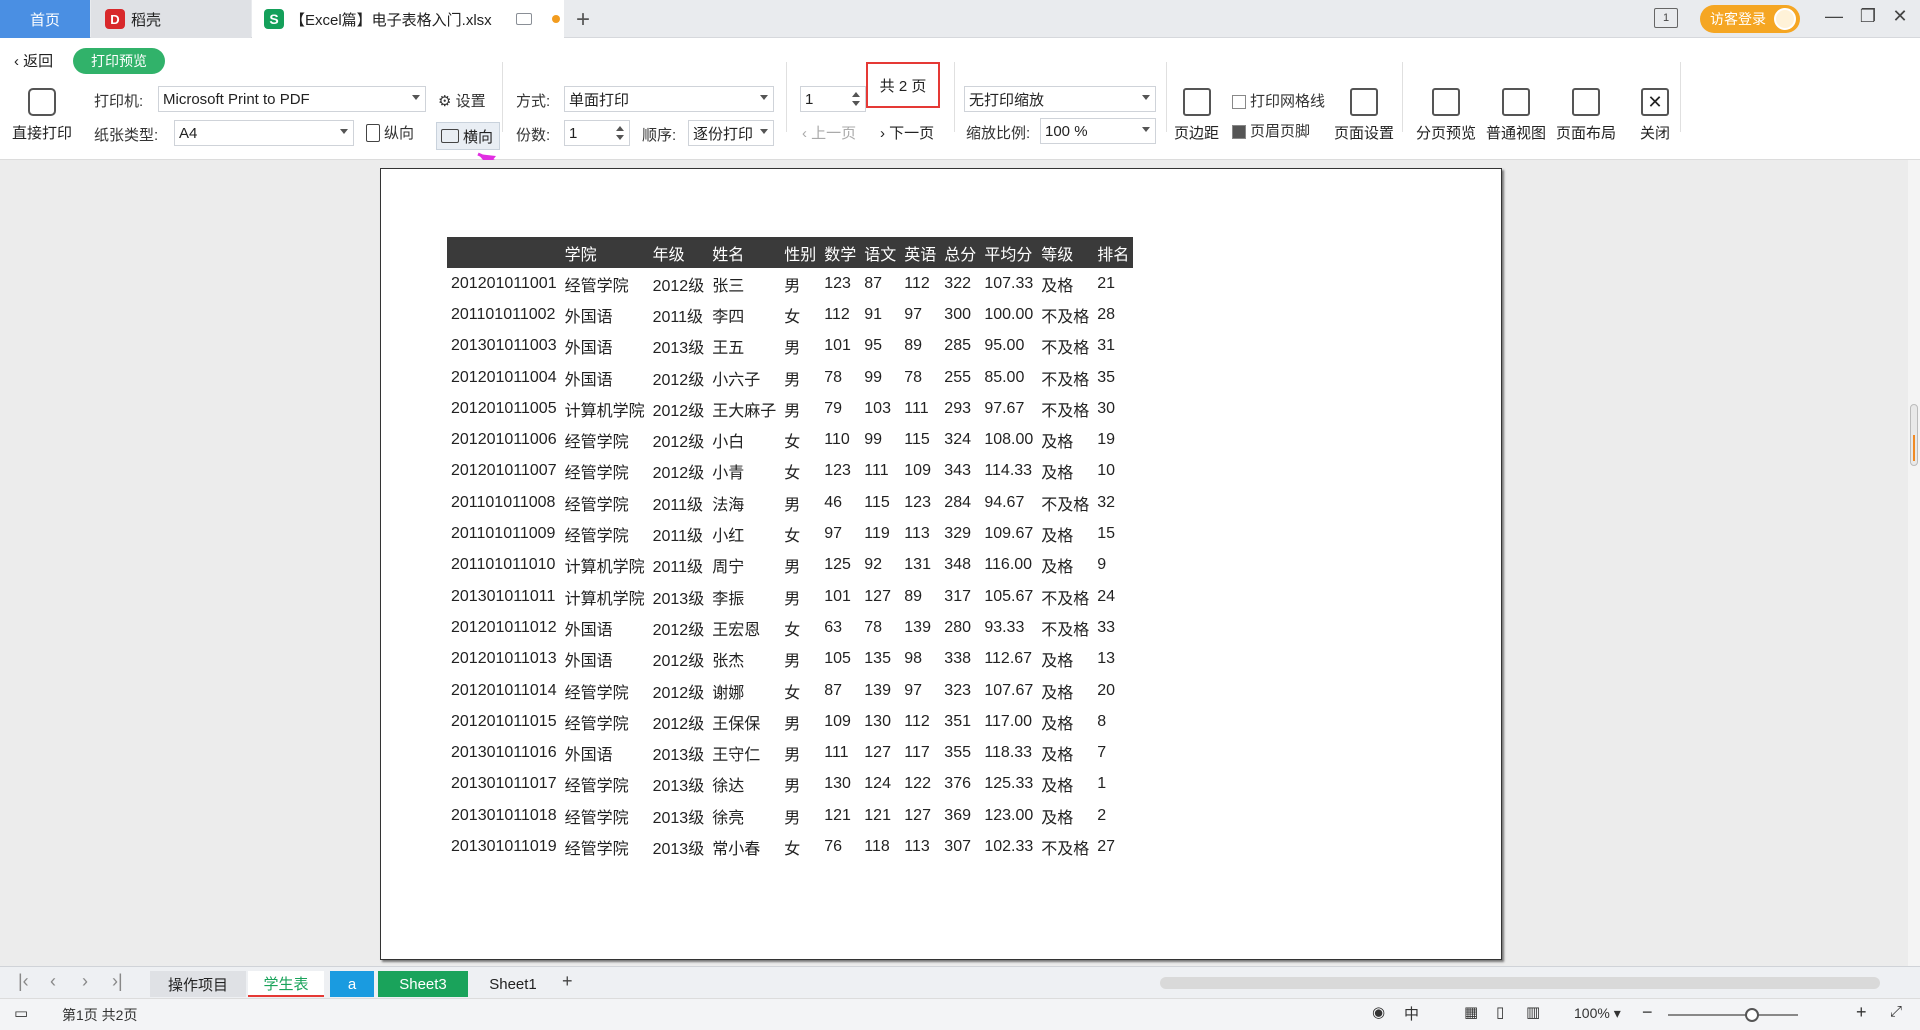  What do you see at coordinates (960, 1014) in the screenshot?
I see `status-bar: ▭ 第1页 共2页 ◉ 中 ▦ ▯ ▥ 100% ▾ − + ⤢` at bounding box center [960, 1014].